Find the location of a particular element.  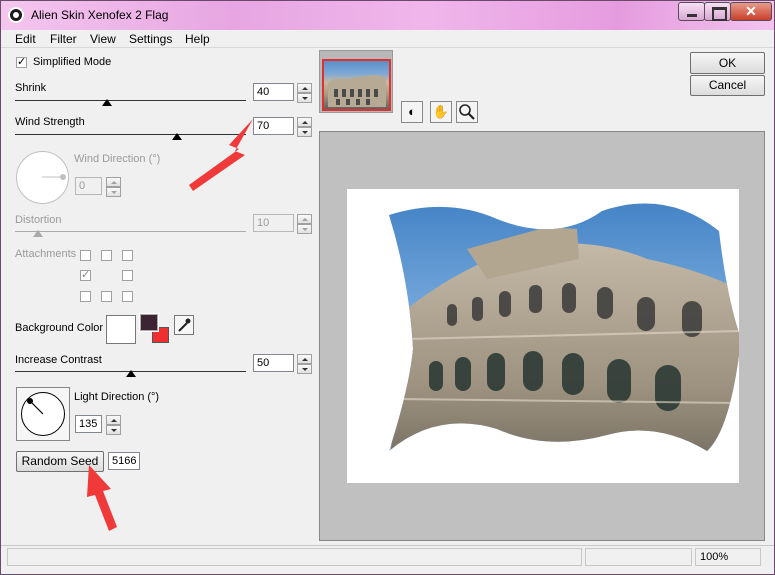

preview-toggle-icon: ◐ is located at coordinates (412, 111).